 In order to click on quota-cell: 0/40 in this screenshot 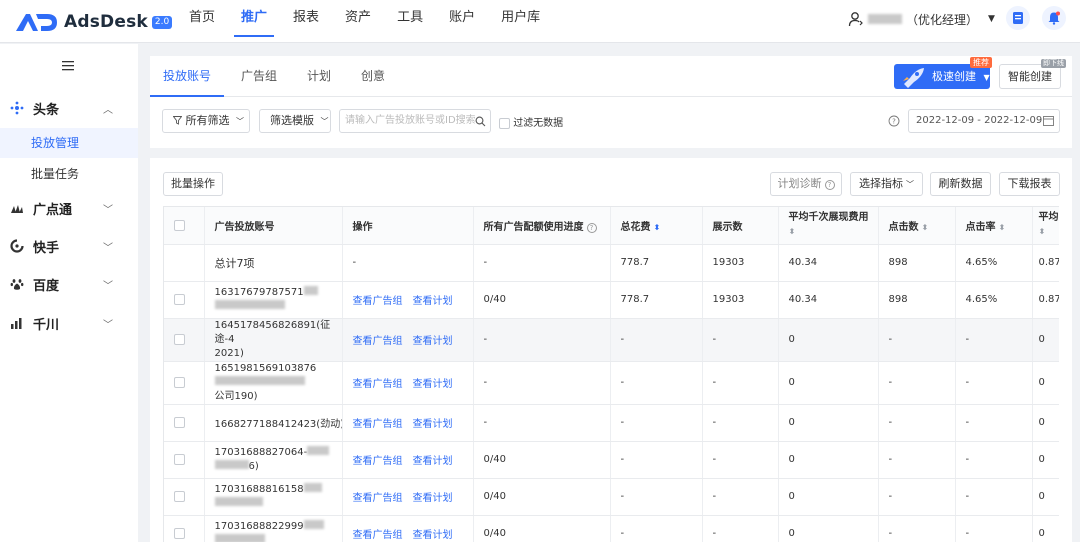, I will do `click(542, 497)`.